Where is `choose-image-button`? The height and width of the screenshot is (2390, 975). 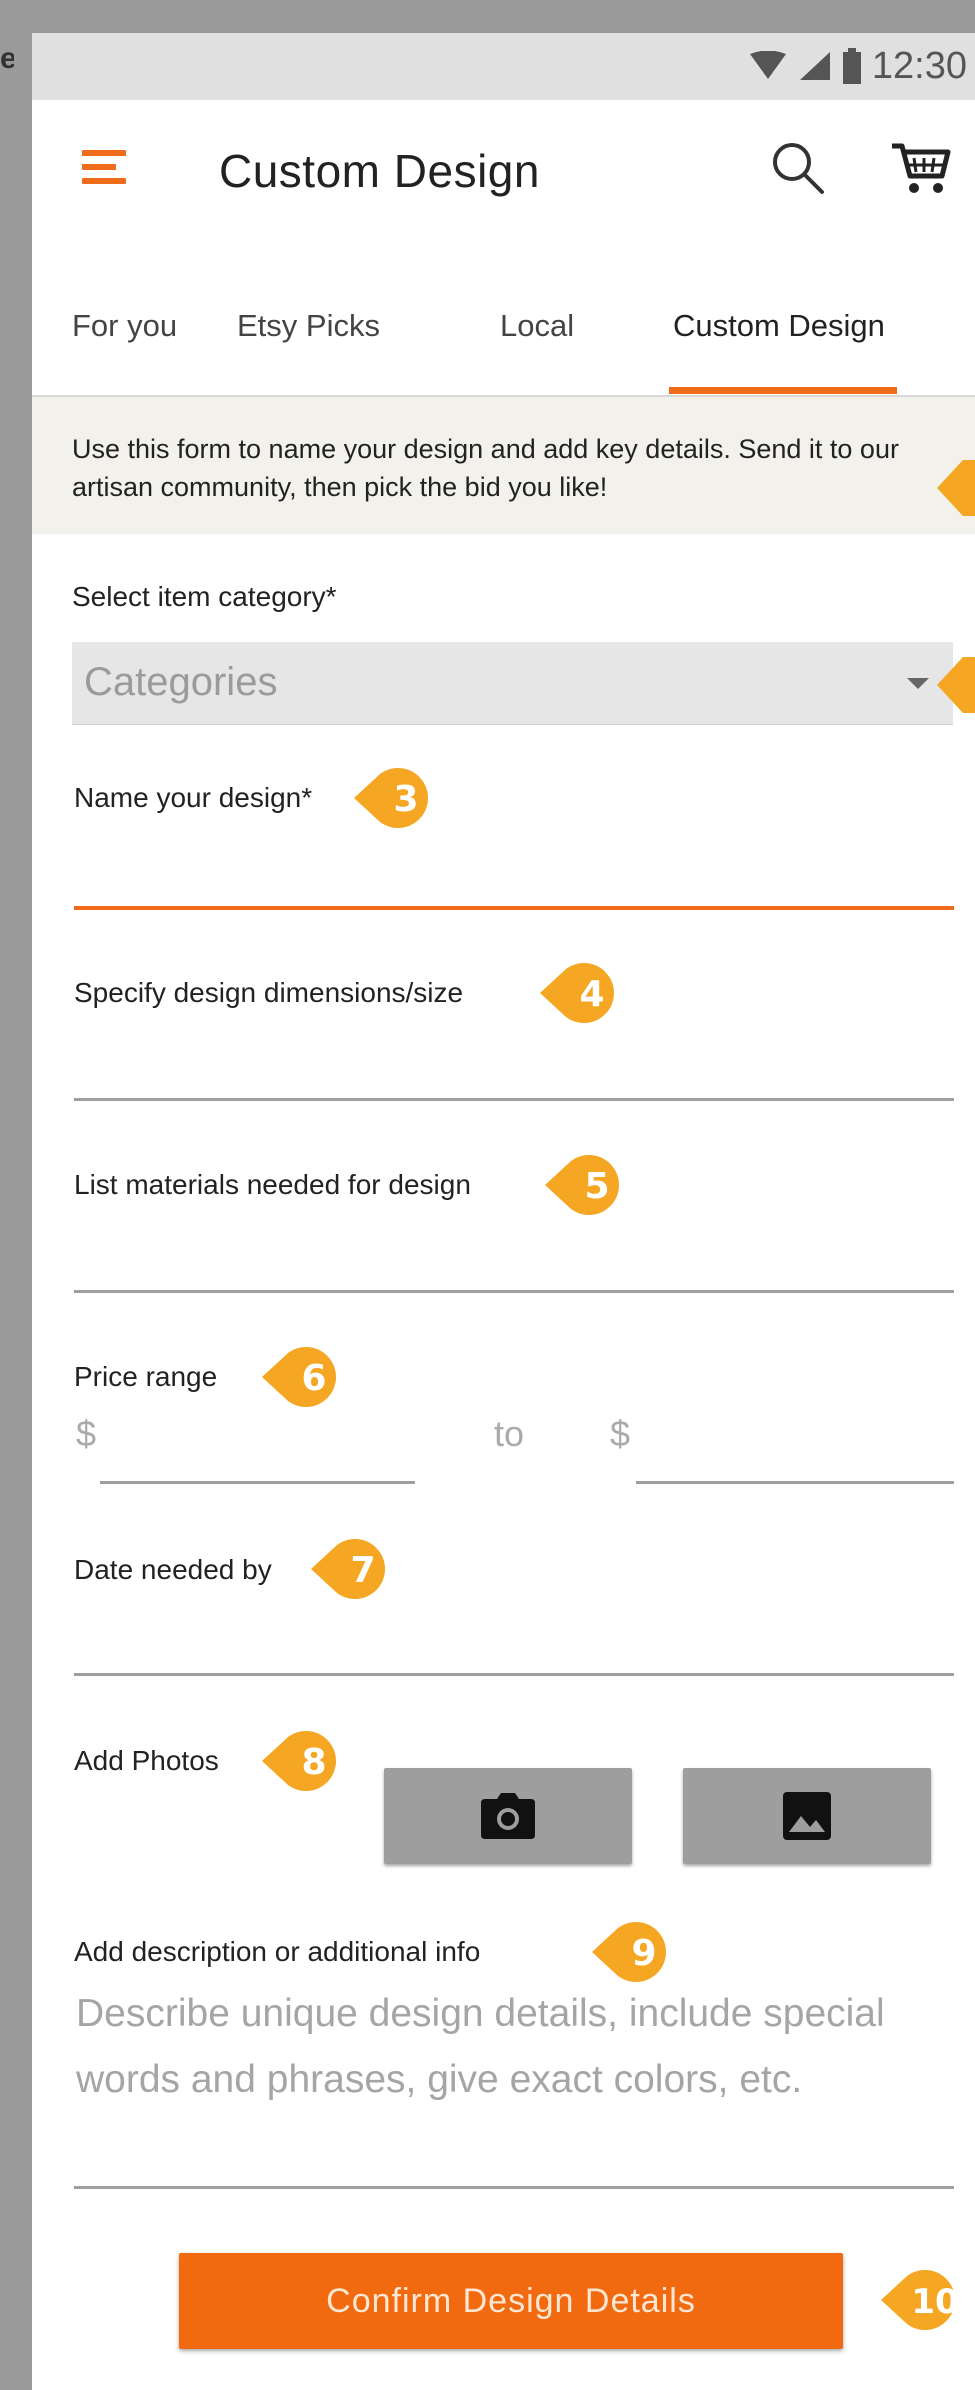
choose-image-button is located at coordinates (807, 1816).